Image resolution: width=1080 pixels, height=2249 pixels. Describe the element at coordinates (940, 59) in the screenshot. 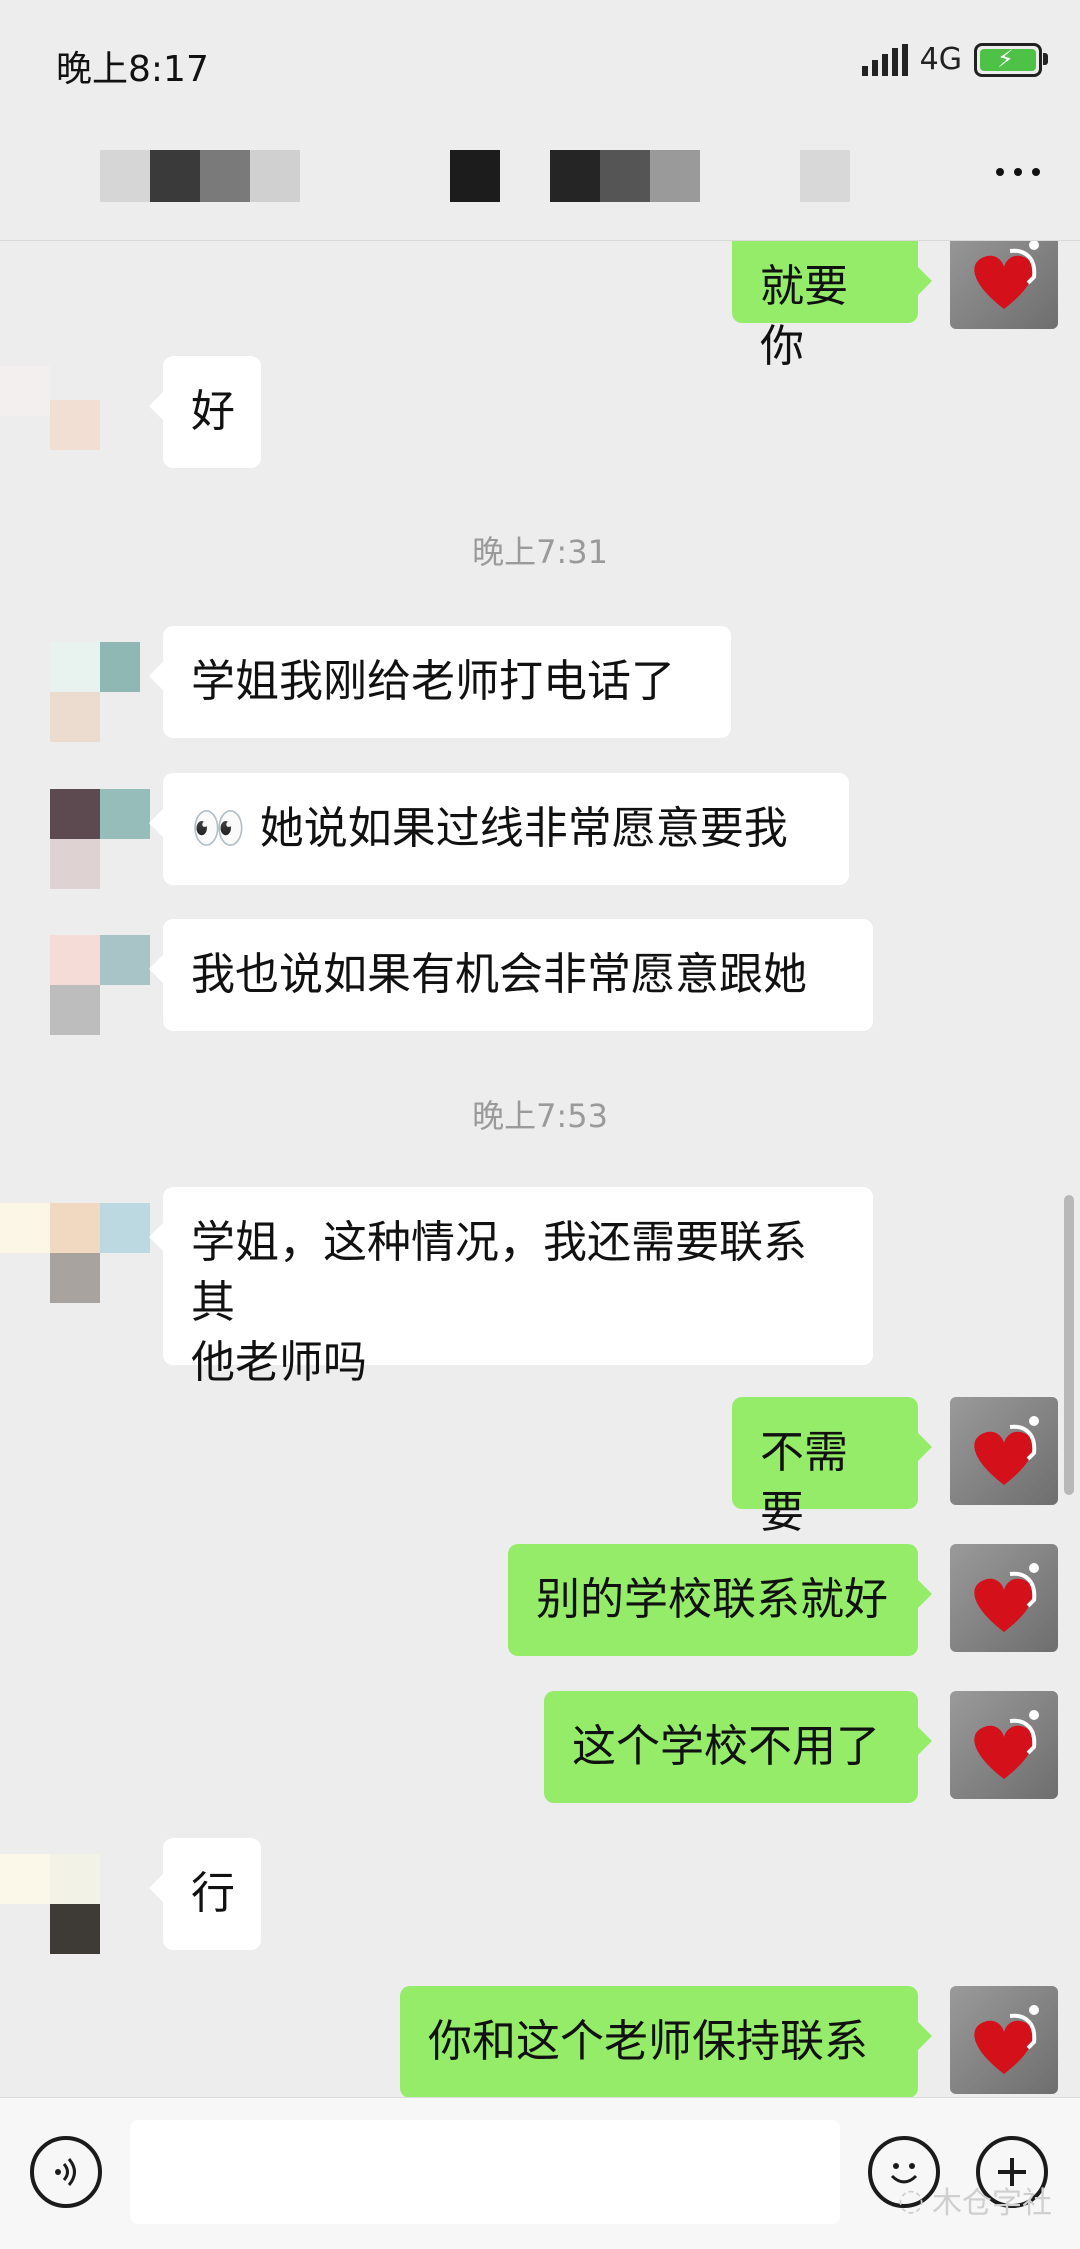

I see `network-label: 4G` at that location.